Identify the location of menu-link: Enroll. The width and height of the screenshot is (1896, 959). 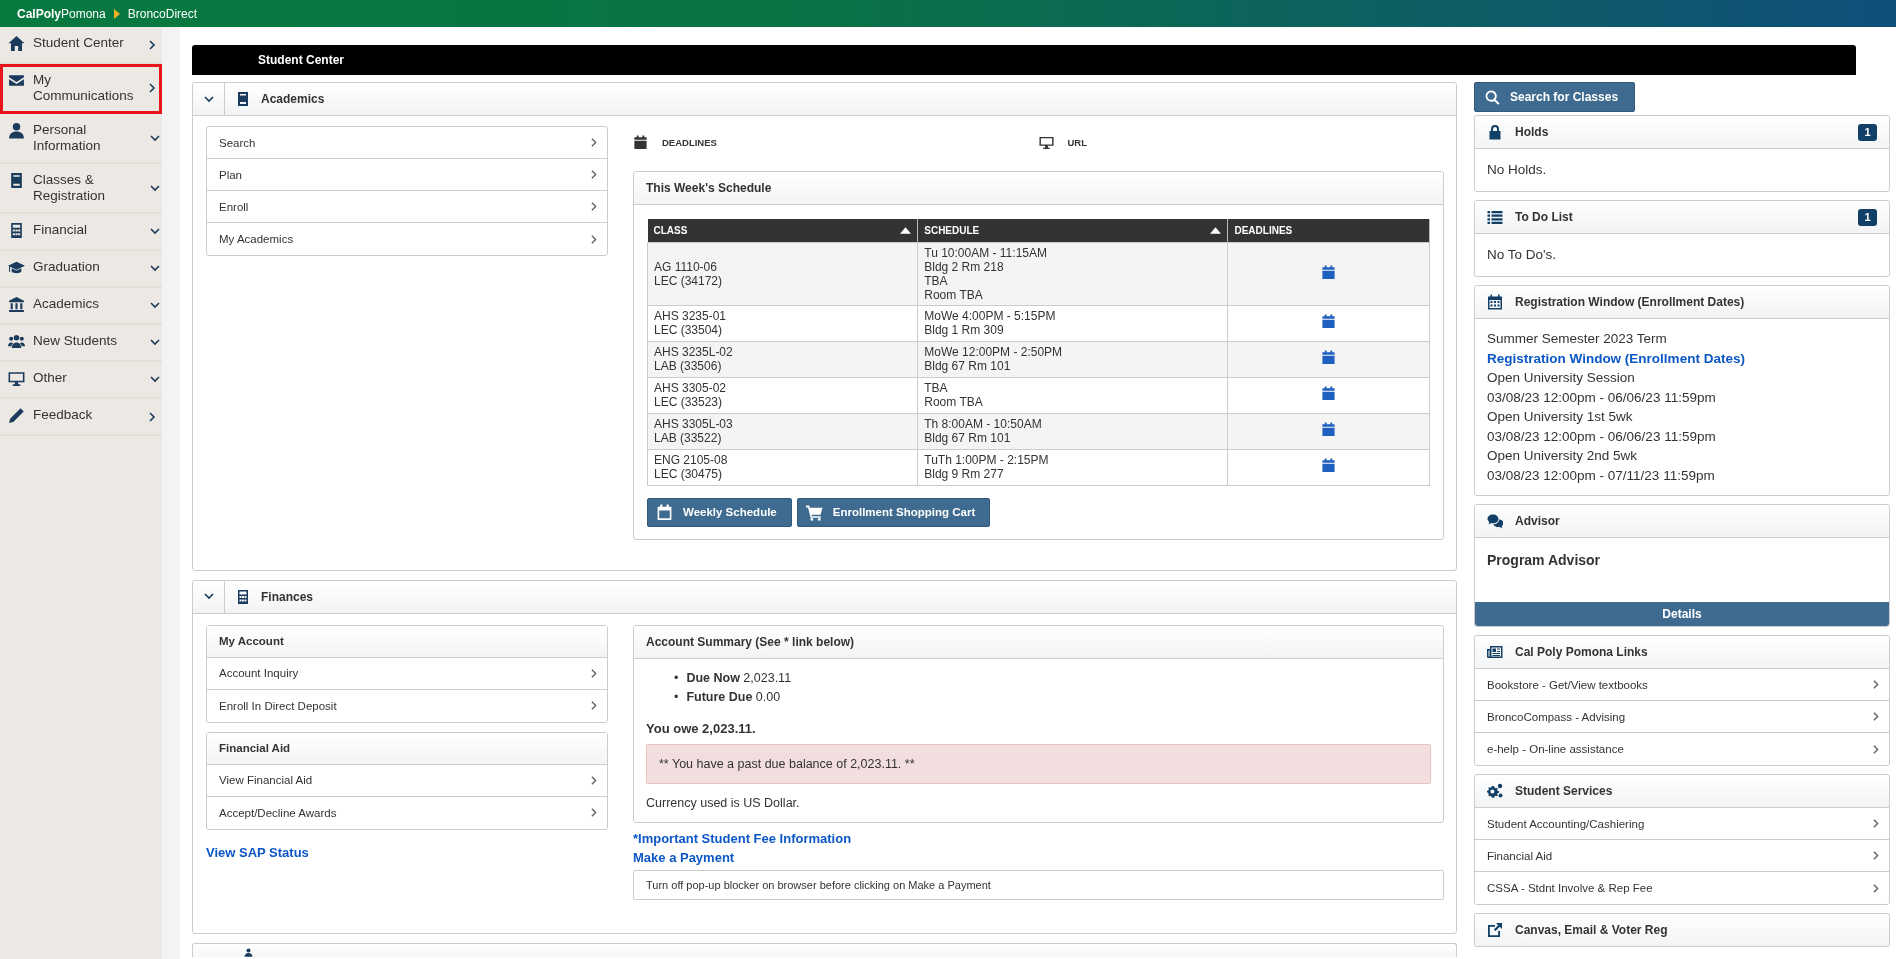
(407, 207).